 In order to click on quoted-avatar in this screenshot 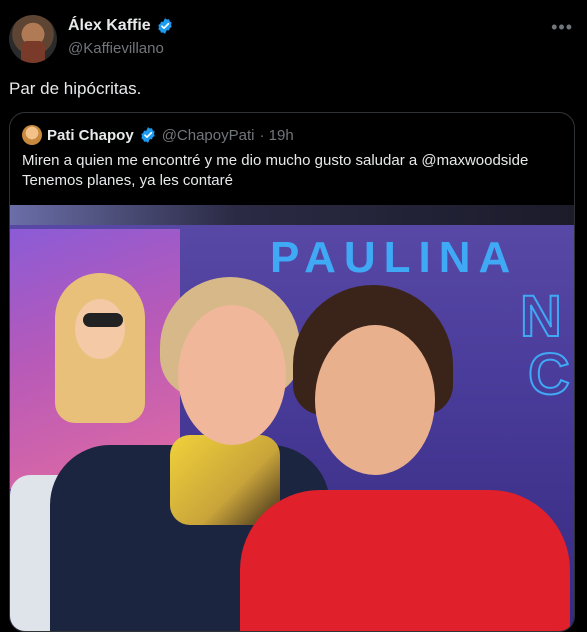, I will do `click(32, 135)`.